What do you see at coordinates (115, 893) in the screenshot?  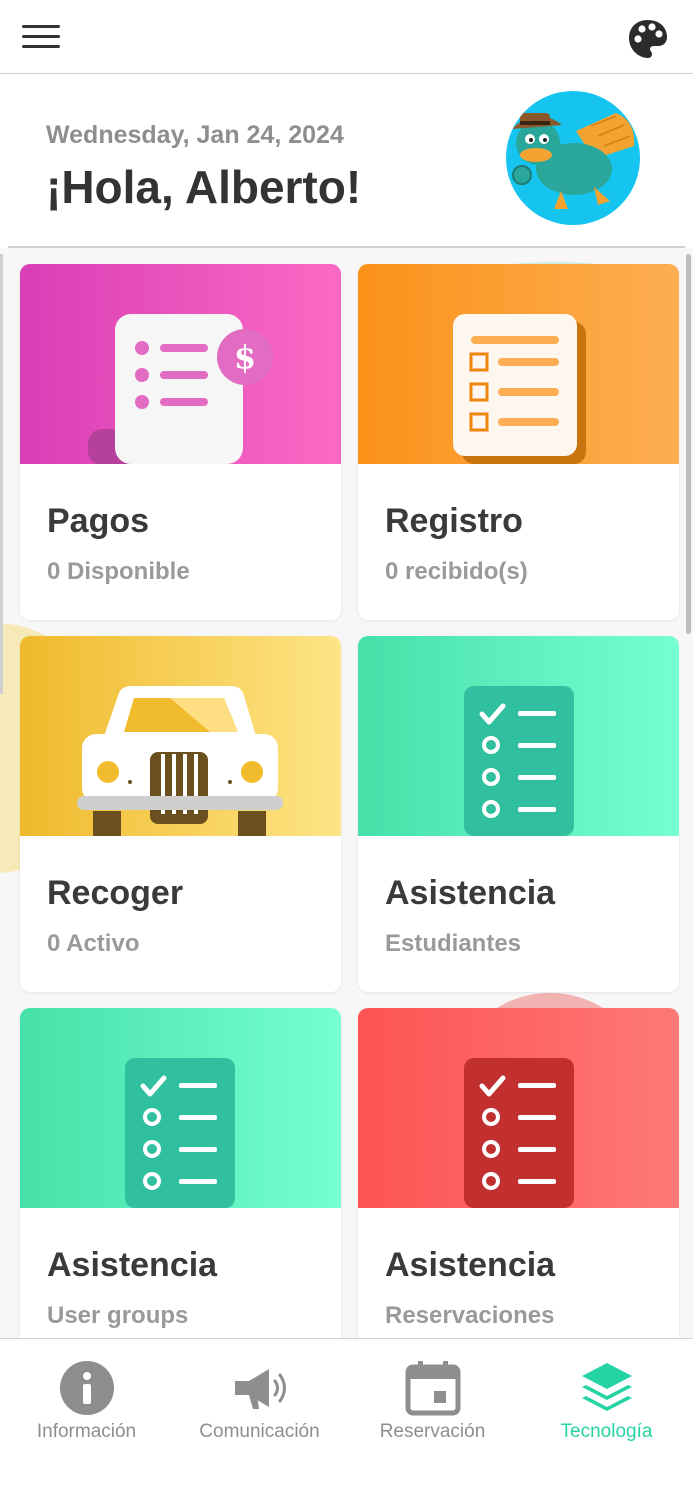 I see `card-title: Recoger` at bounding box center [115, 893].